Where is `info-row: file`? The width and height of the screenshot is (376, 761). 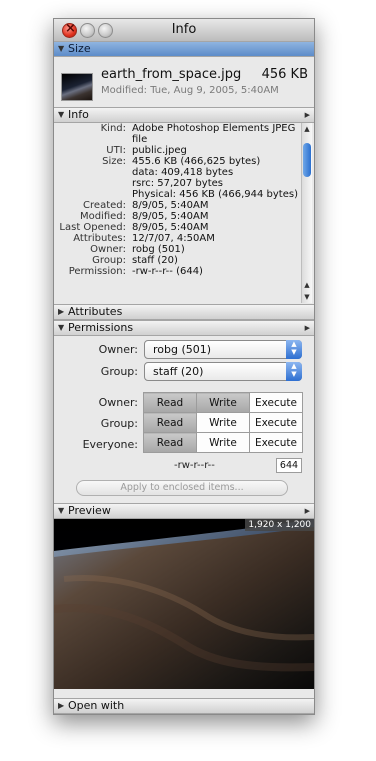 info-row: file is located at coordinates (177, 139).